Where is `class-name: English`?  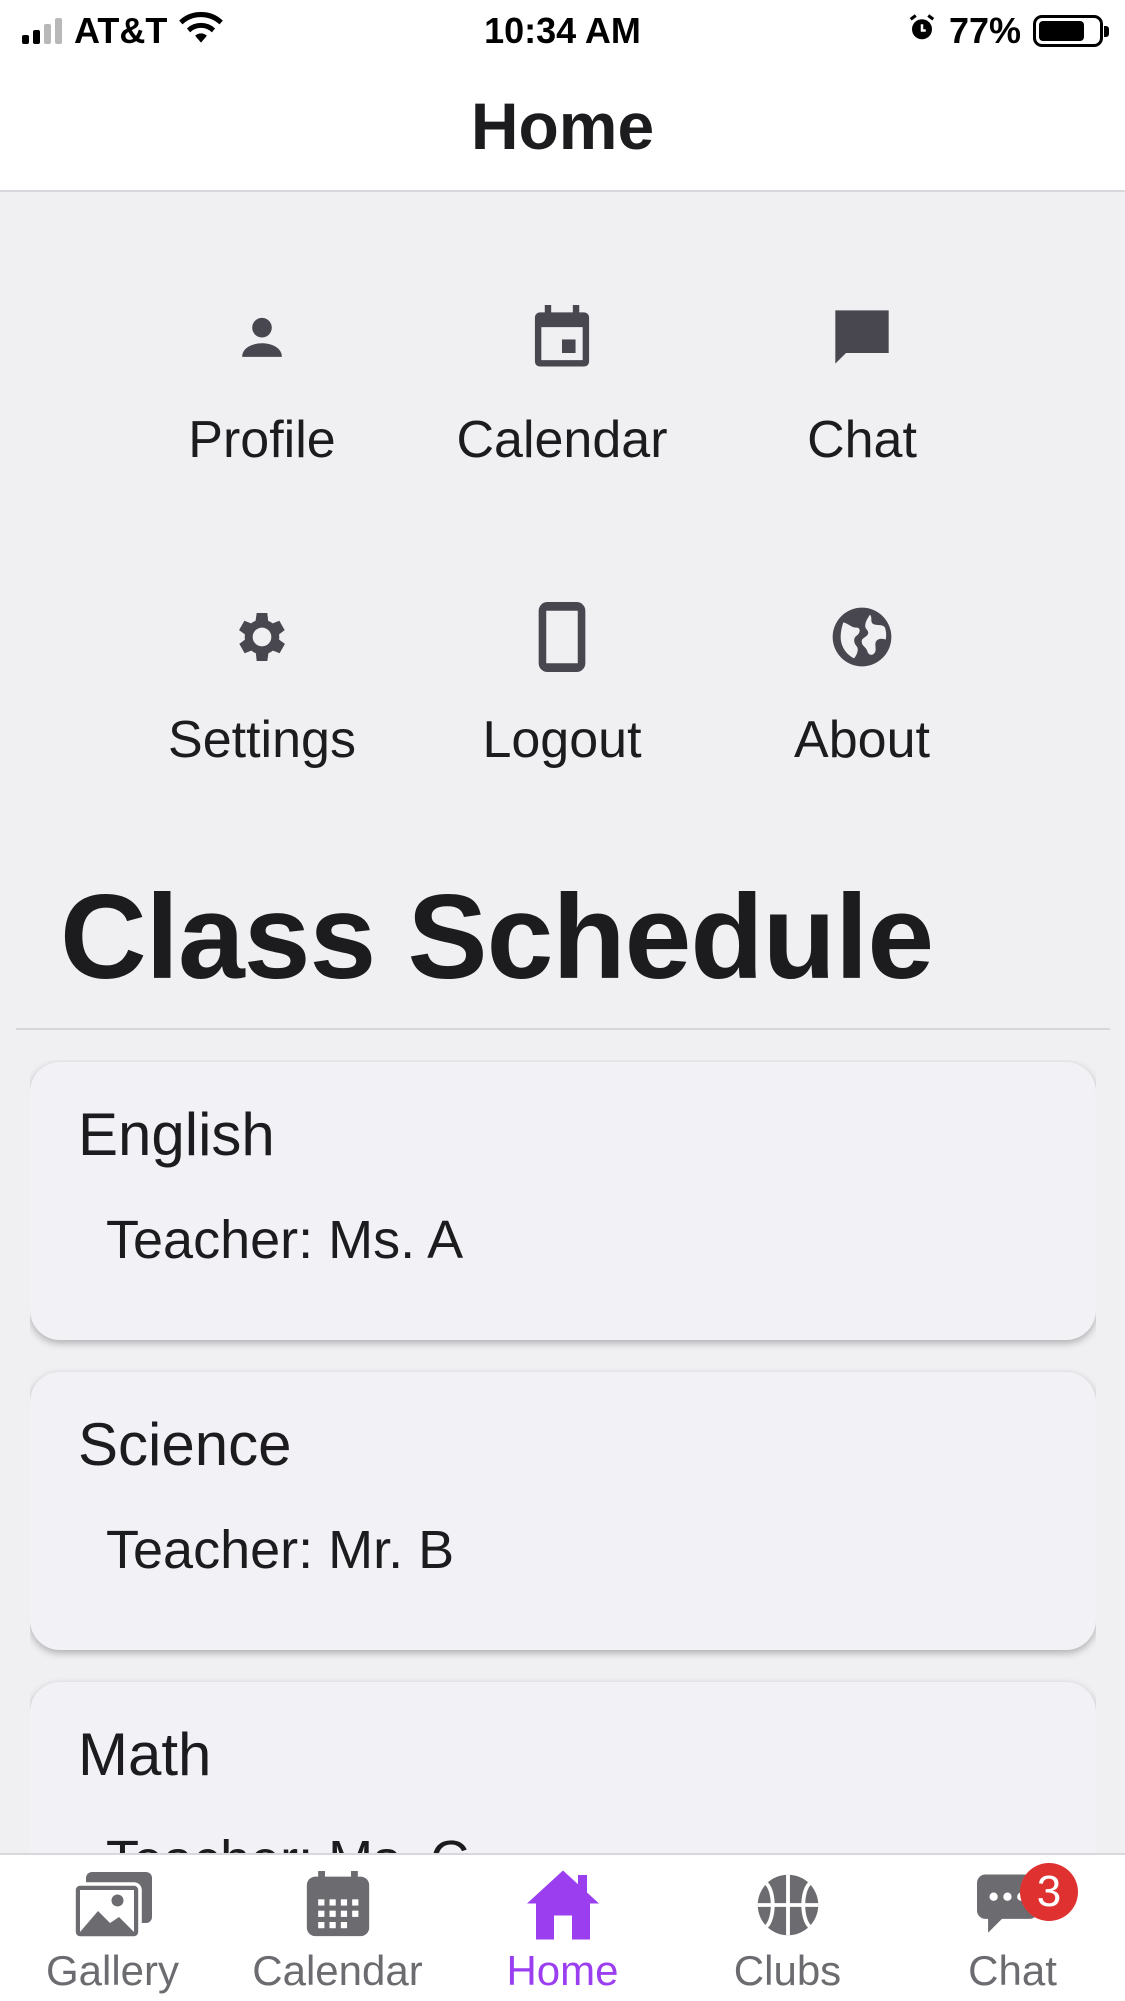 class-name: English is located at coordinates (176, 1134).